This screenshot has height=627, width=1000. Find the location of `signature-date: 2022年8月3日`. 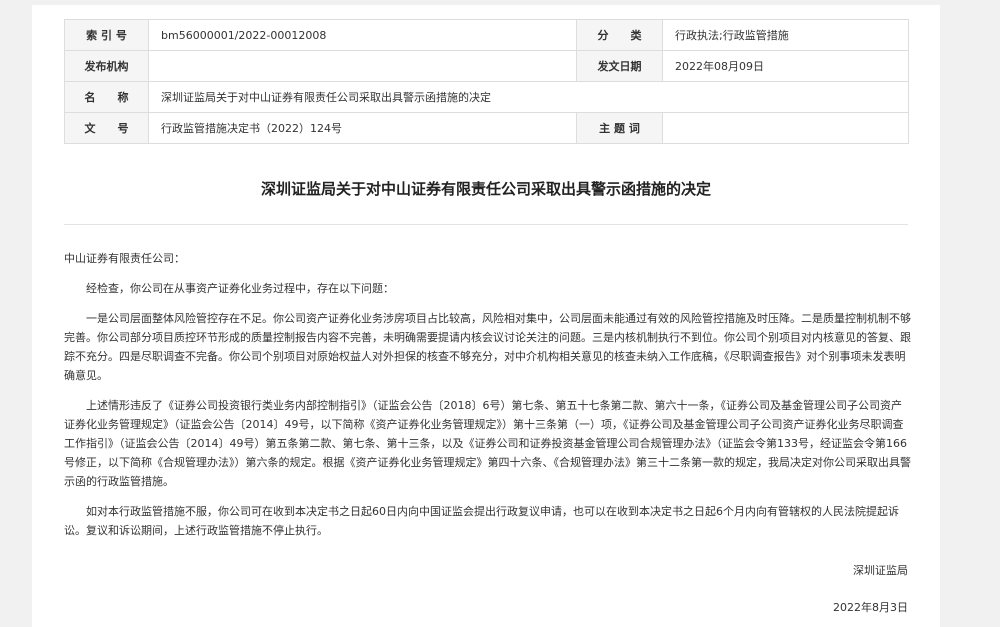

signature-date: 2022年8月3日 is located at coordinates (870, 607).